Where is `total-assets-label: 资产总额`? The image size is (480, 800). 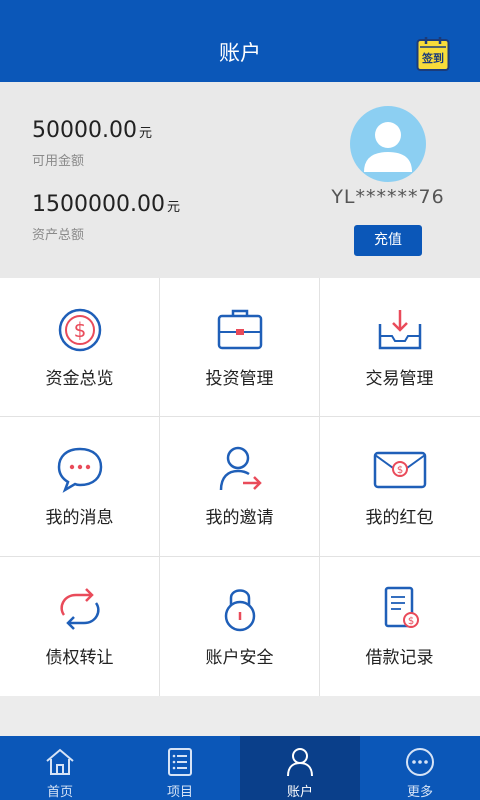 total-assets-label: 资产总额 is located at coordinates (58, 235).